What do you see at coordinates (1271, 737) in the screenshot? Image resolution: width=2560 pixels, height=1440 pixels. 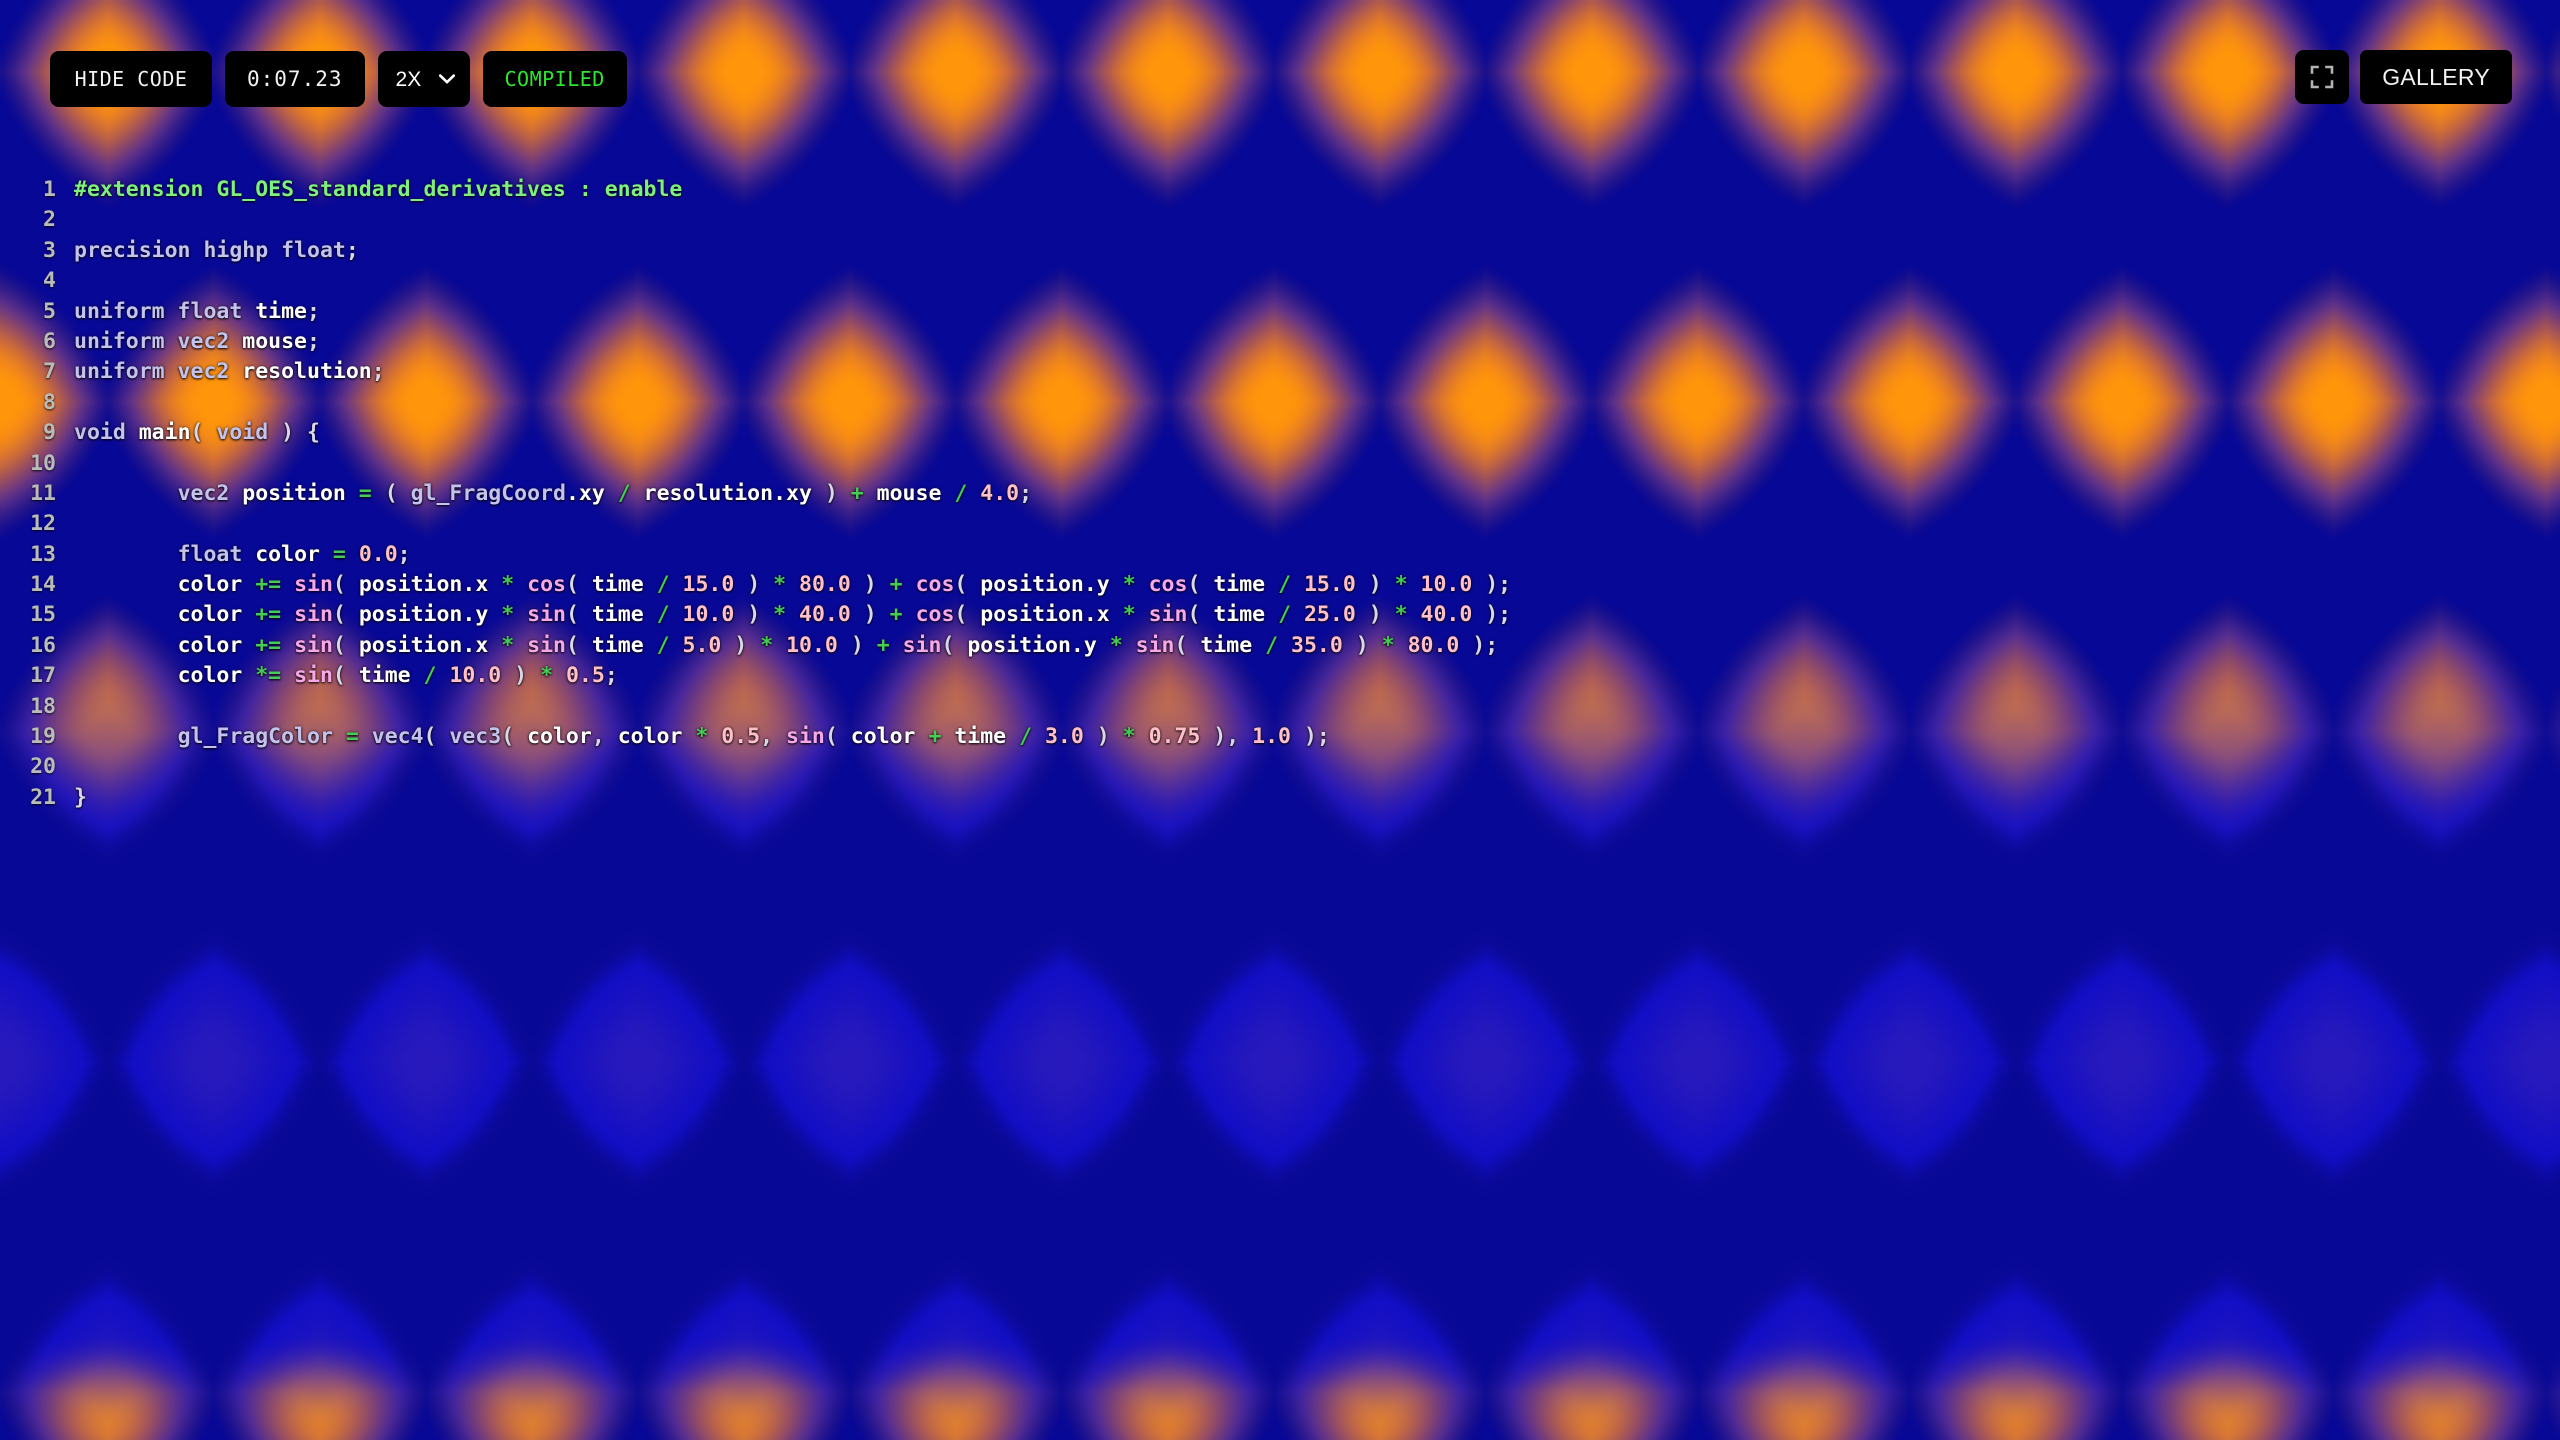 I see `code-token-num: 1.0` at bounding box center [1271, 737].